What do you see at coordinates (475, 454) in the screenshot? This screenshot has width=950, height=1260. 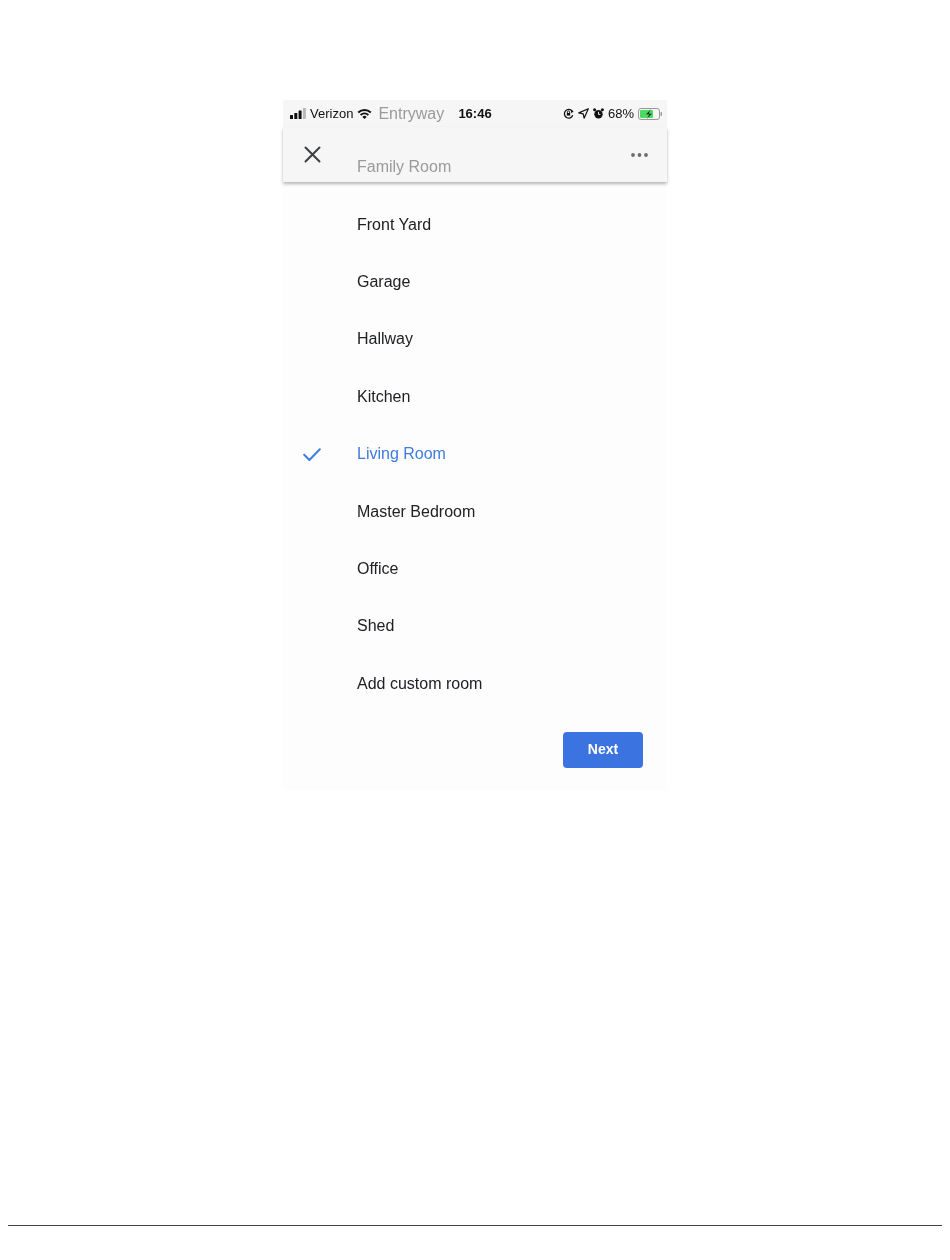 I see `room-option: Living Room` at bounding box center [475, 454].